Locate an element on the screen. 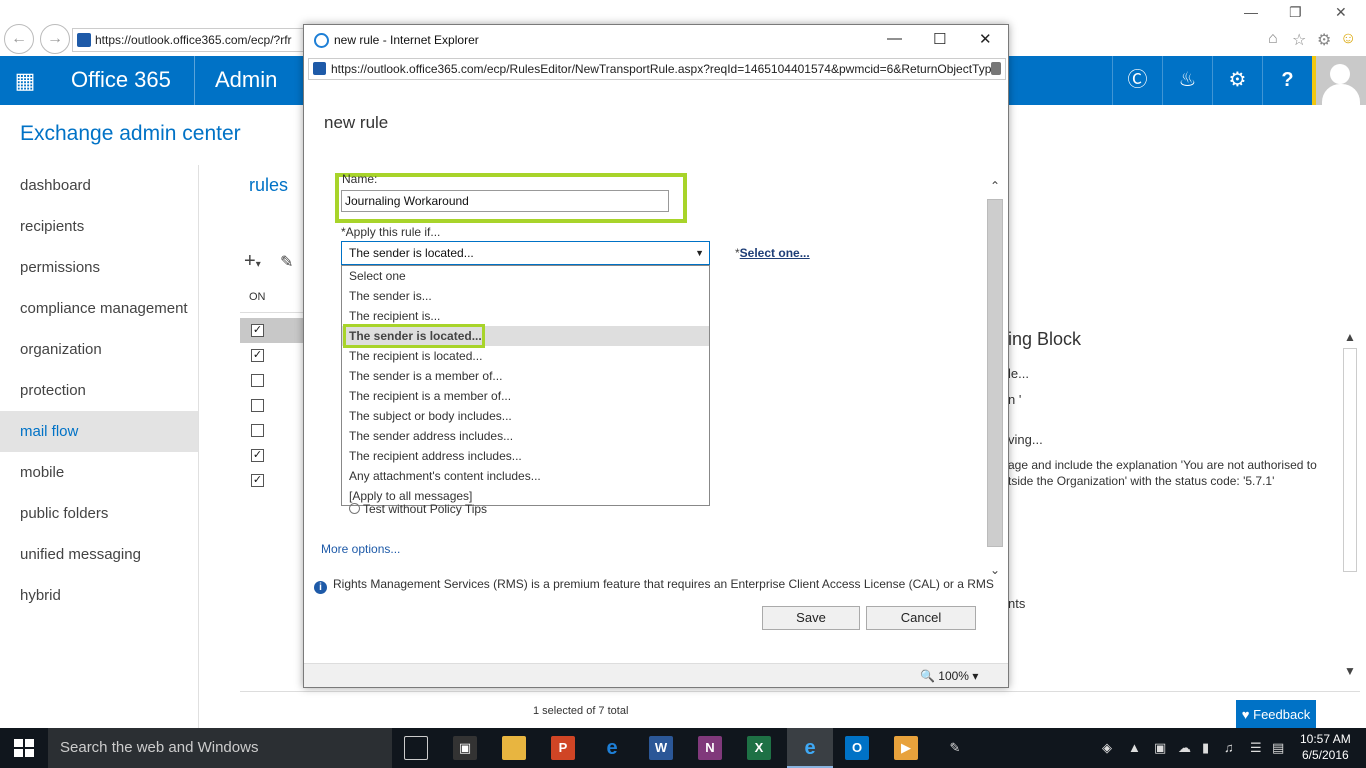 Image resolution: width=1366 pixels, height=768 pixels. condition-select: The sender is located... ▼ is located at coordinates (525, 253).